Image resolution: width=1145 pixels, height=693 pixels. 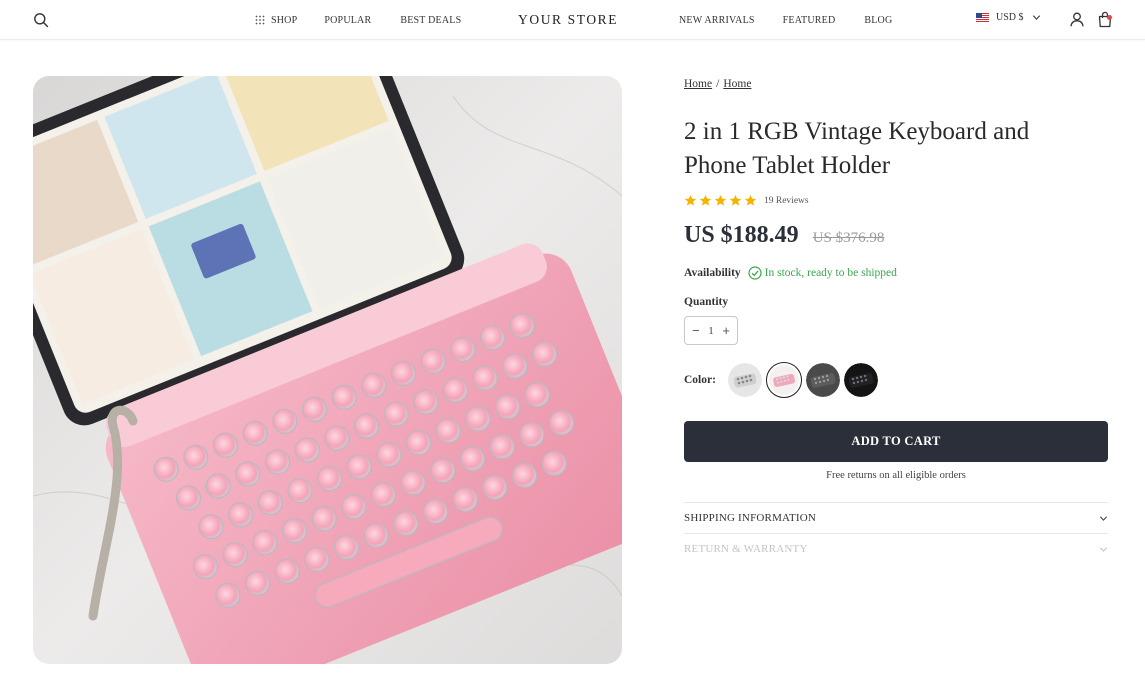 I want to click on us-flag-icon, so click(x=982, y=17).